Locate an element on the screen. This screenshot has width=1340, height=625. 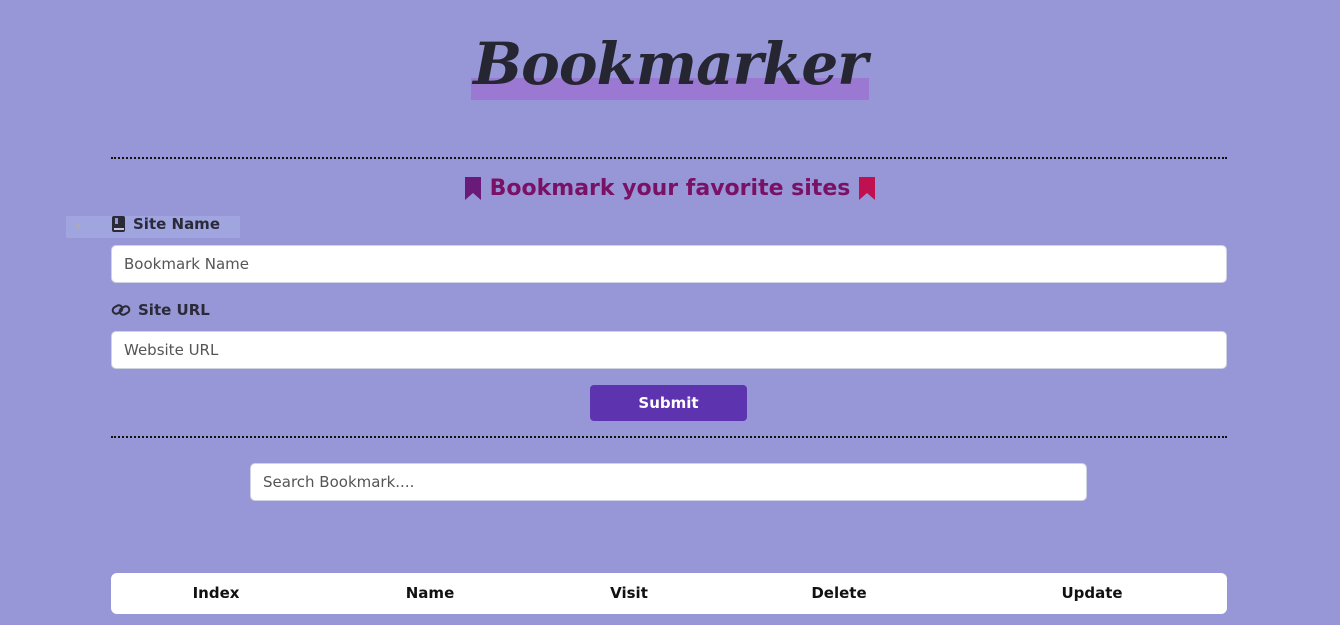
site-name-label: Site Name is located at coordinates (165, 224).